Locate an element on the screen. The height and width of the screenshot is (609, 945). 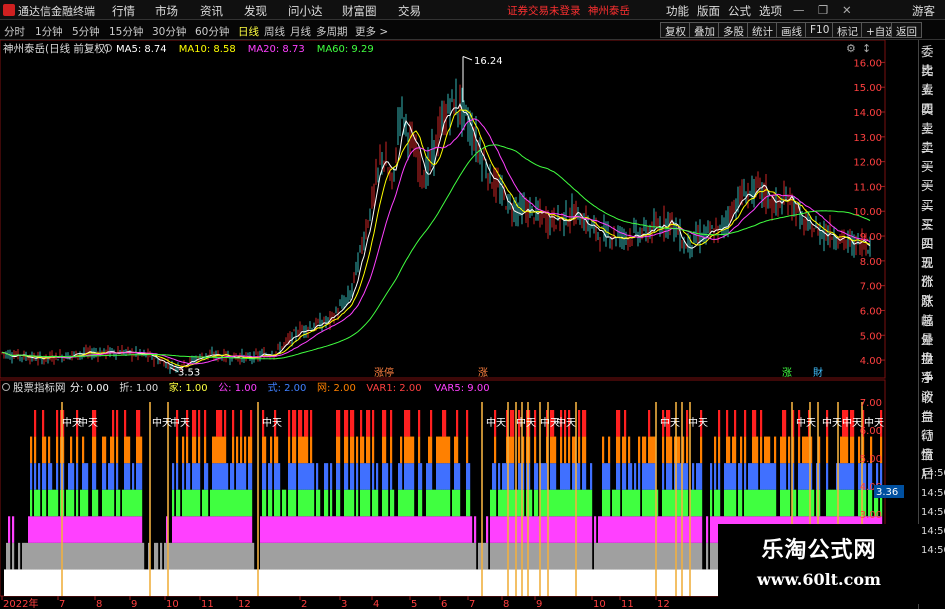
toggle-arrow-icon: ↕ is located at coordinates (866, 48).